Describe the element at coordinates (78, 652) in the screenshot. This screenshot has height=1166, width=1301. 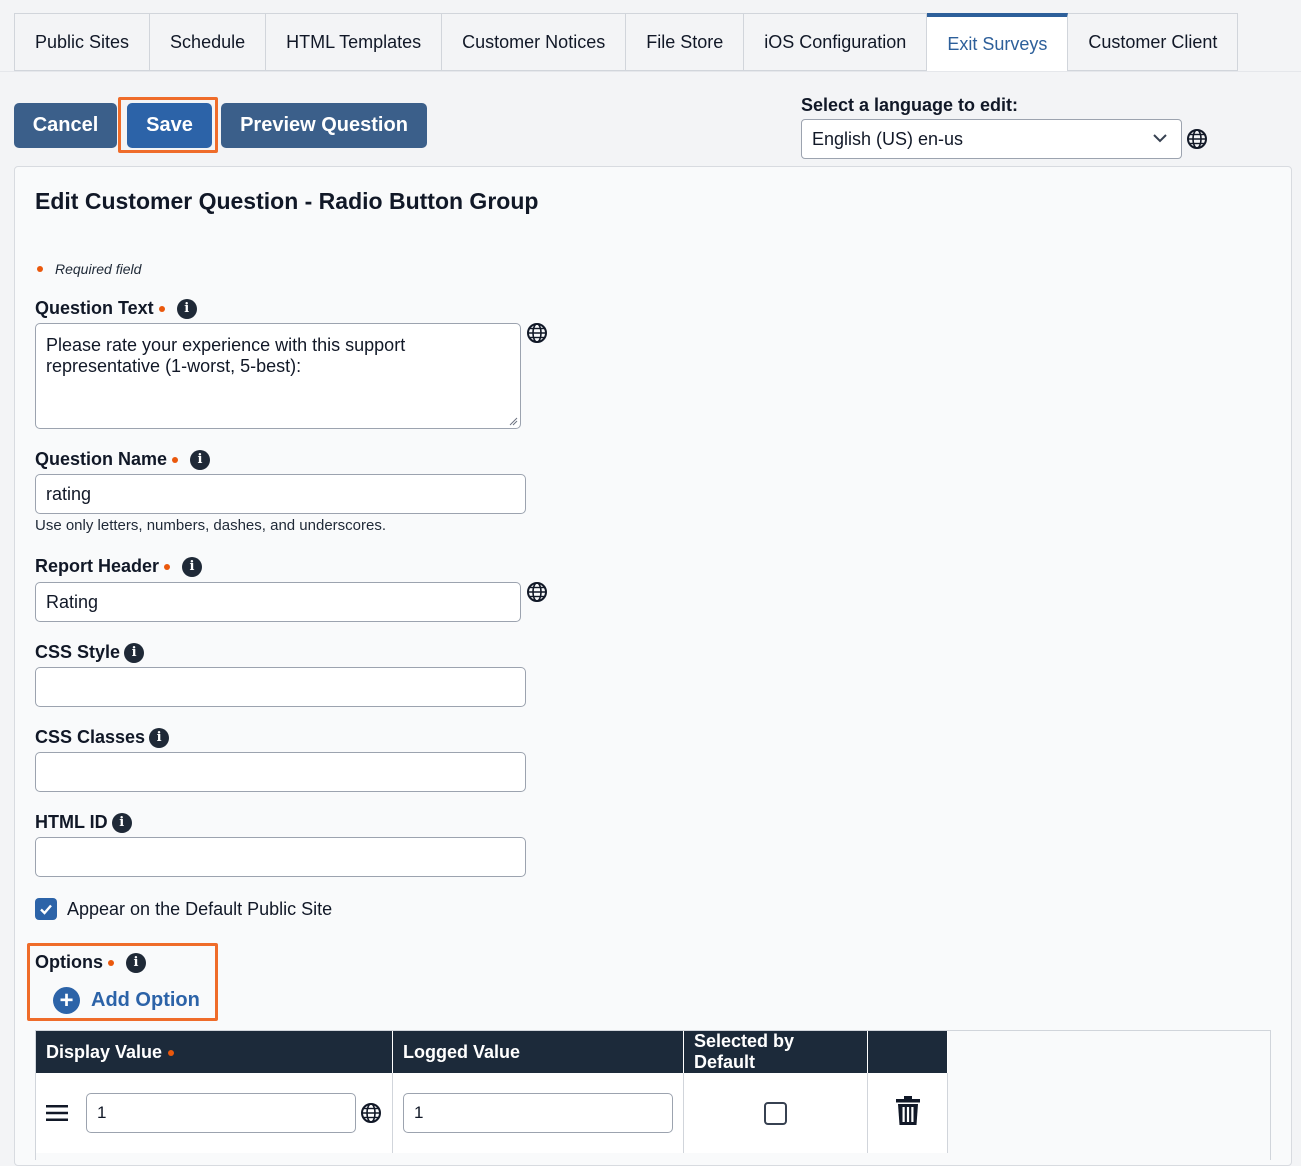
I see `css-style-label-text: CSS Style` at that location.